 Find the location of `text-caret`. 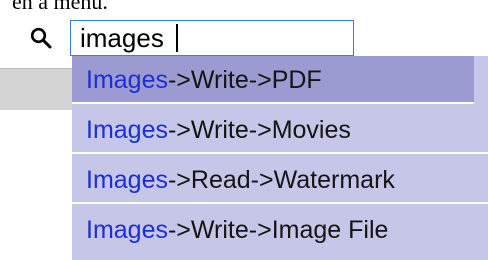

text-caret is located at coordinates (177, 38).